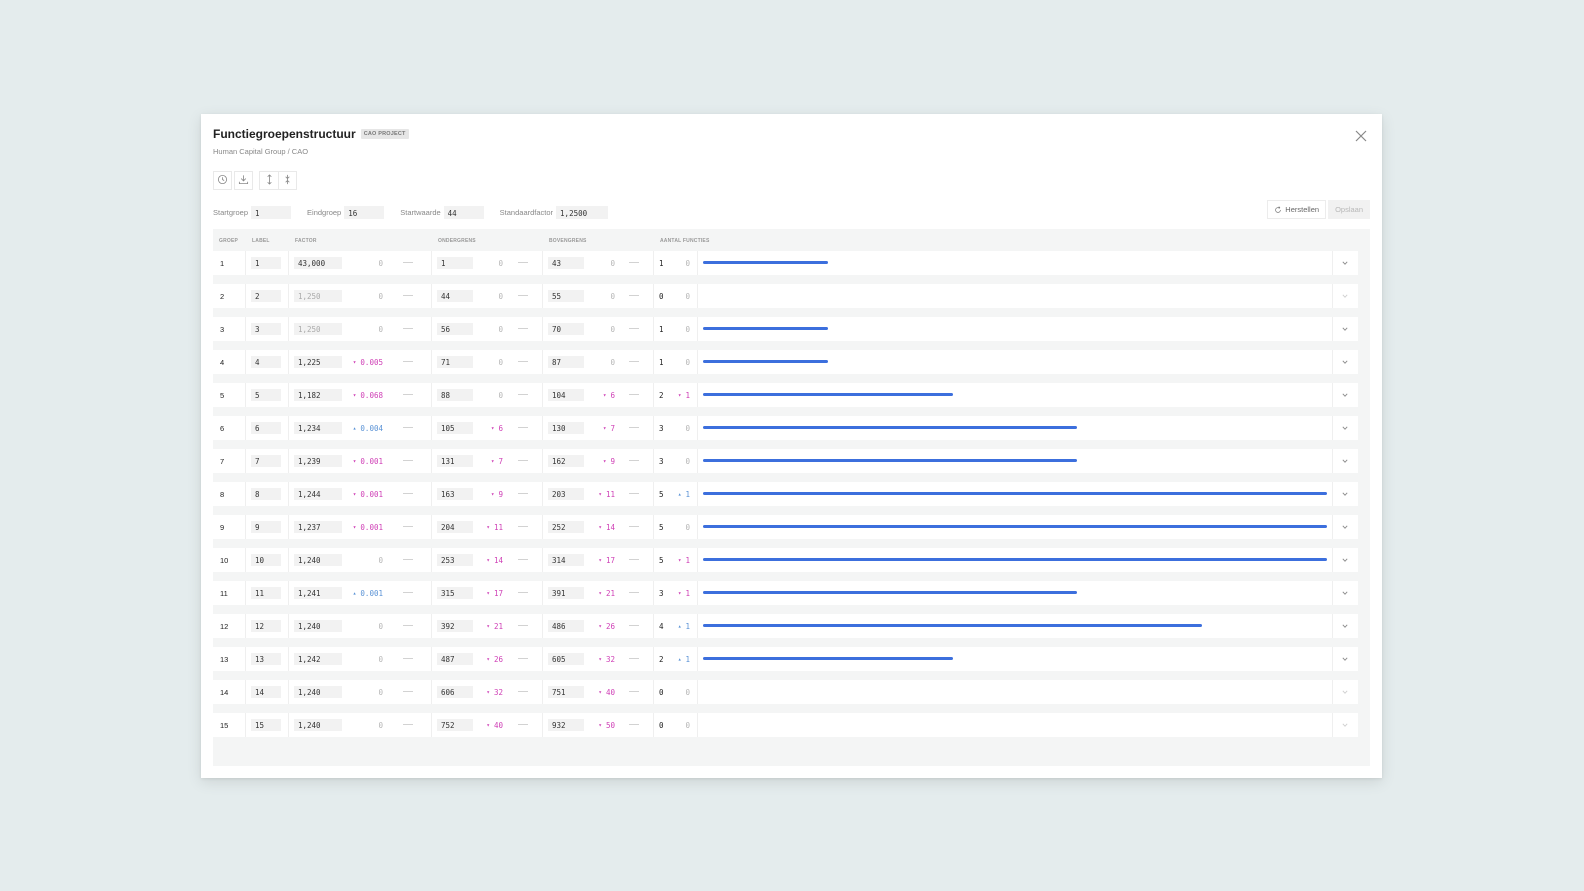 This screenshot has height=891, width=1584. Describe the element at coordinates (266, 329) in the screenshot. I see `label-input: 3` at that location.